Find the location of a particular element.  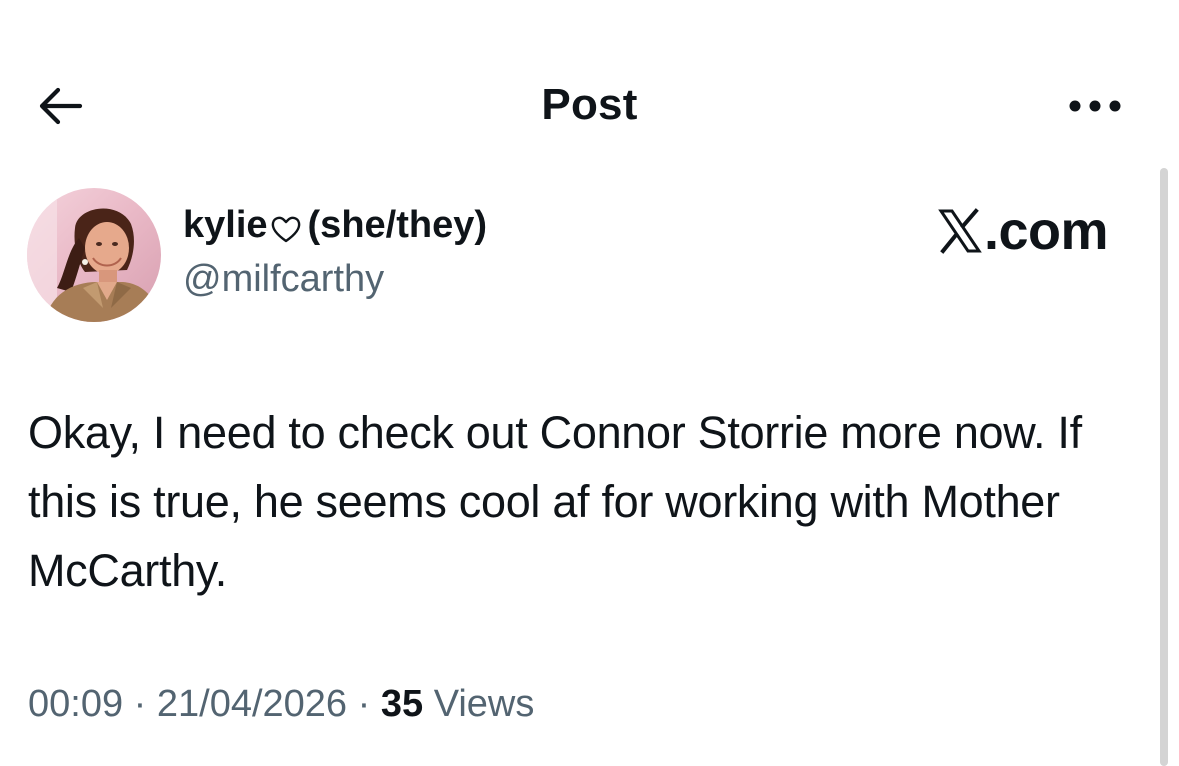

post-meta: 00:09 · 21/04/2026 · 35 Views is located at coordinates (281, 704).